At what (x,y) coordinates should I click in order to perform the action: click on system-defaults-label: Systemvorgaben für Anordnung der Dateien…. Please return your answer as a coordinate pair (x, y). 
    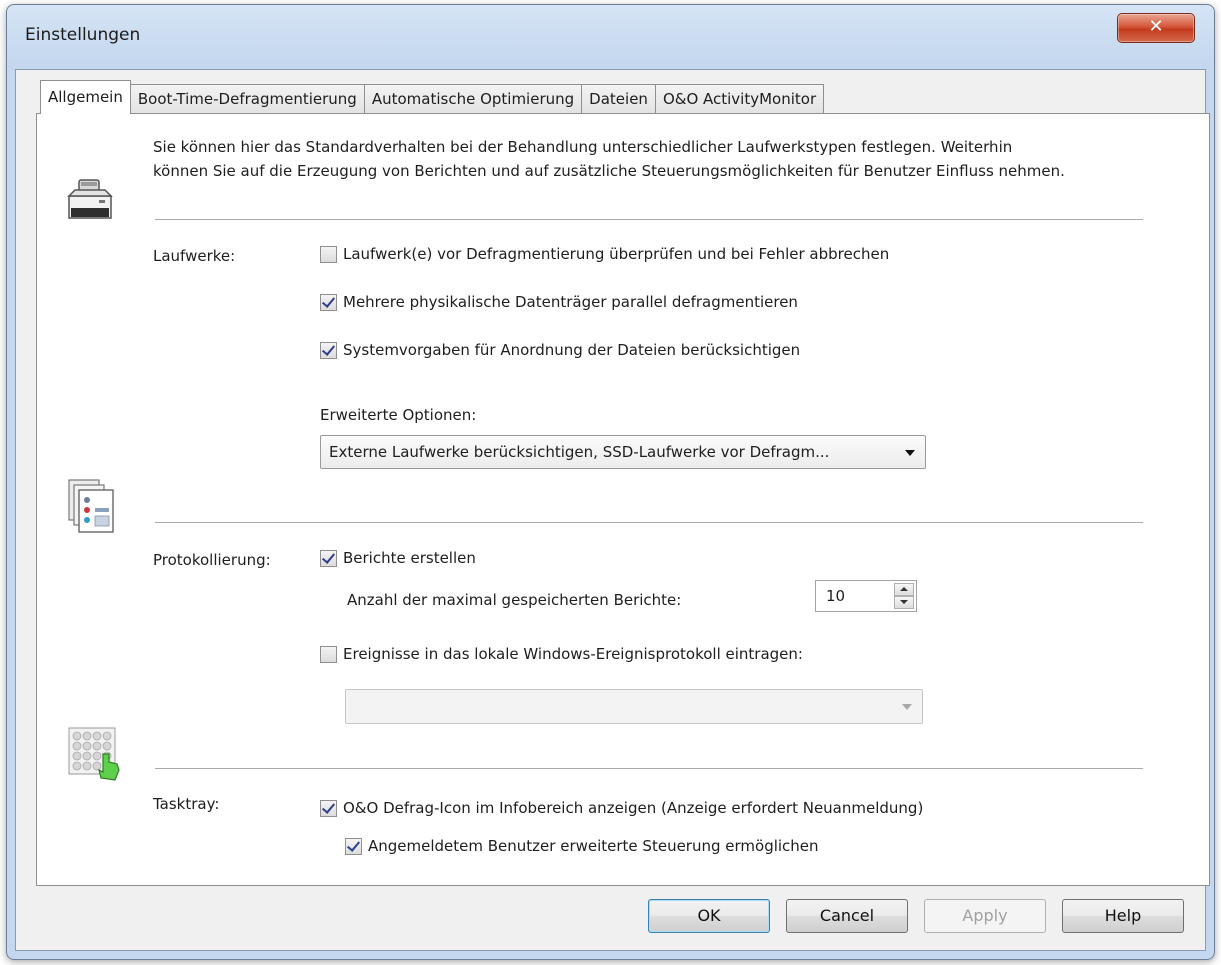
    Looking at the image, I should click on (572, 350).